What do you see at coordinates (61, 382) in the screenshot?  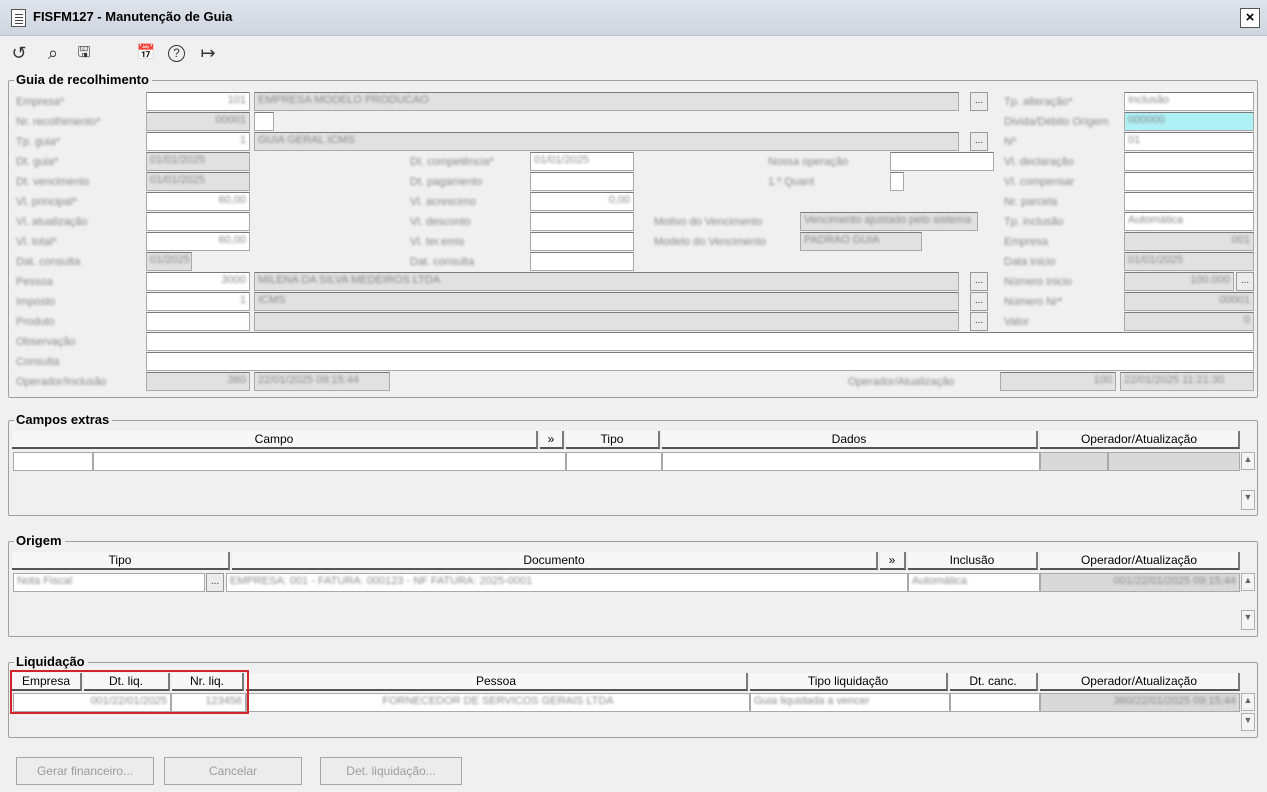 I see `label-operador-inclusao: Operador/Inclusão` at bounding box center [61, 382].